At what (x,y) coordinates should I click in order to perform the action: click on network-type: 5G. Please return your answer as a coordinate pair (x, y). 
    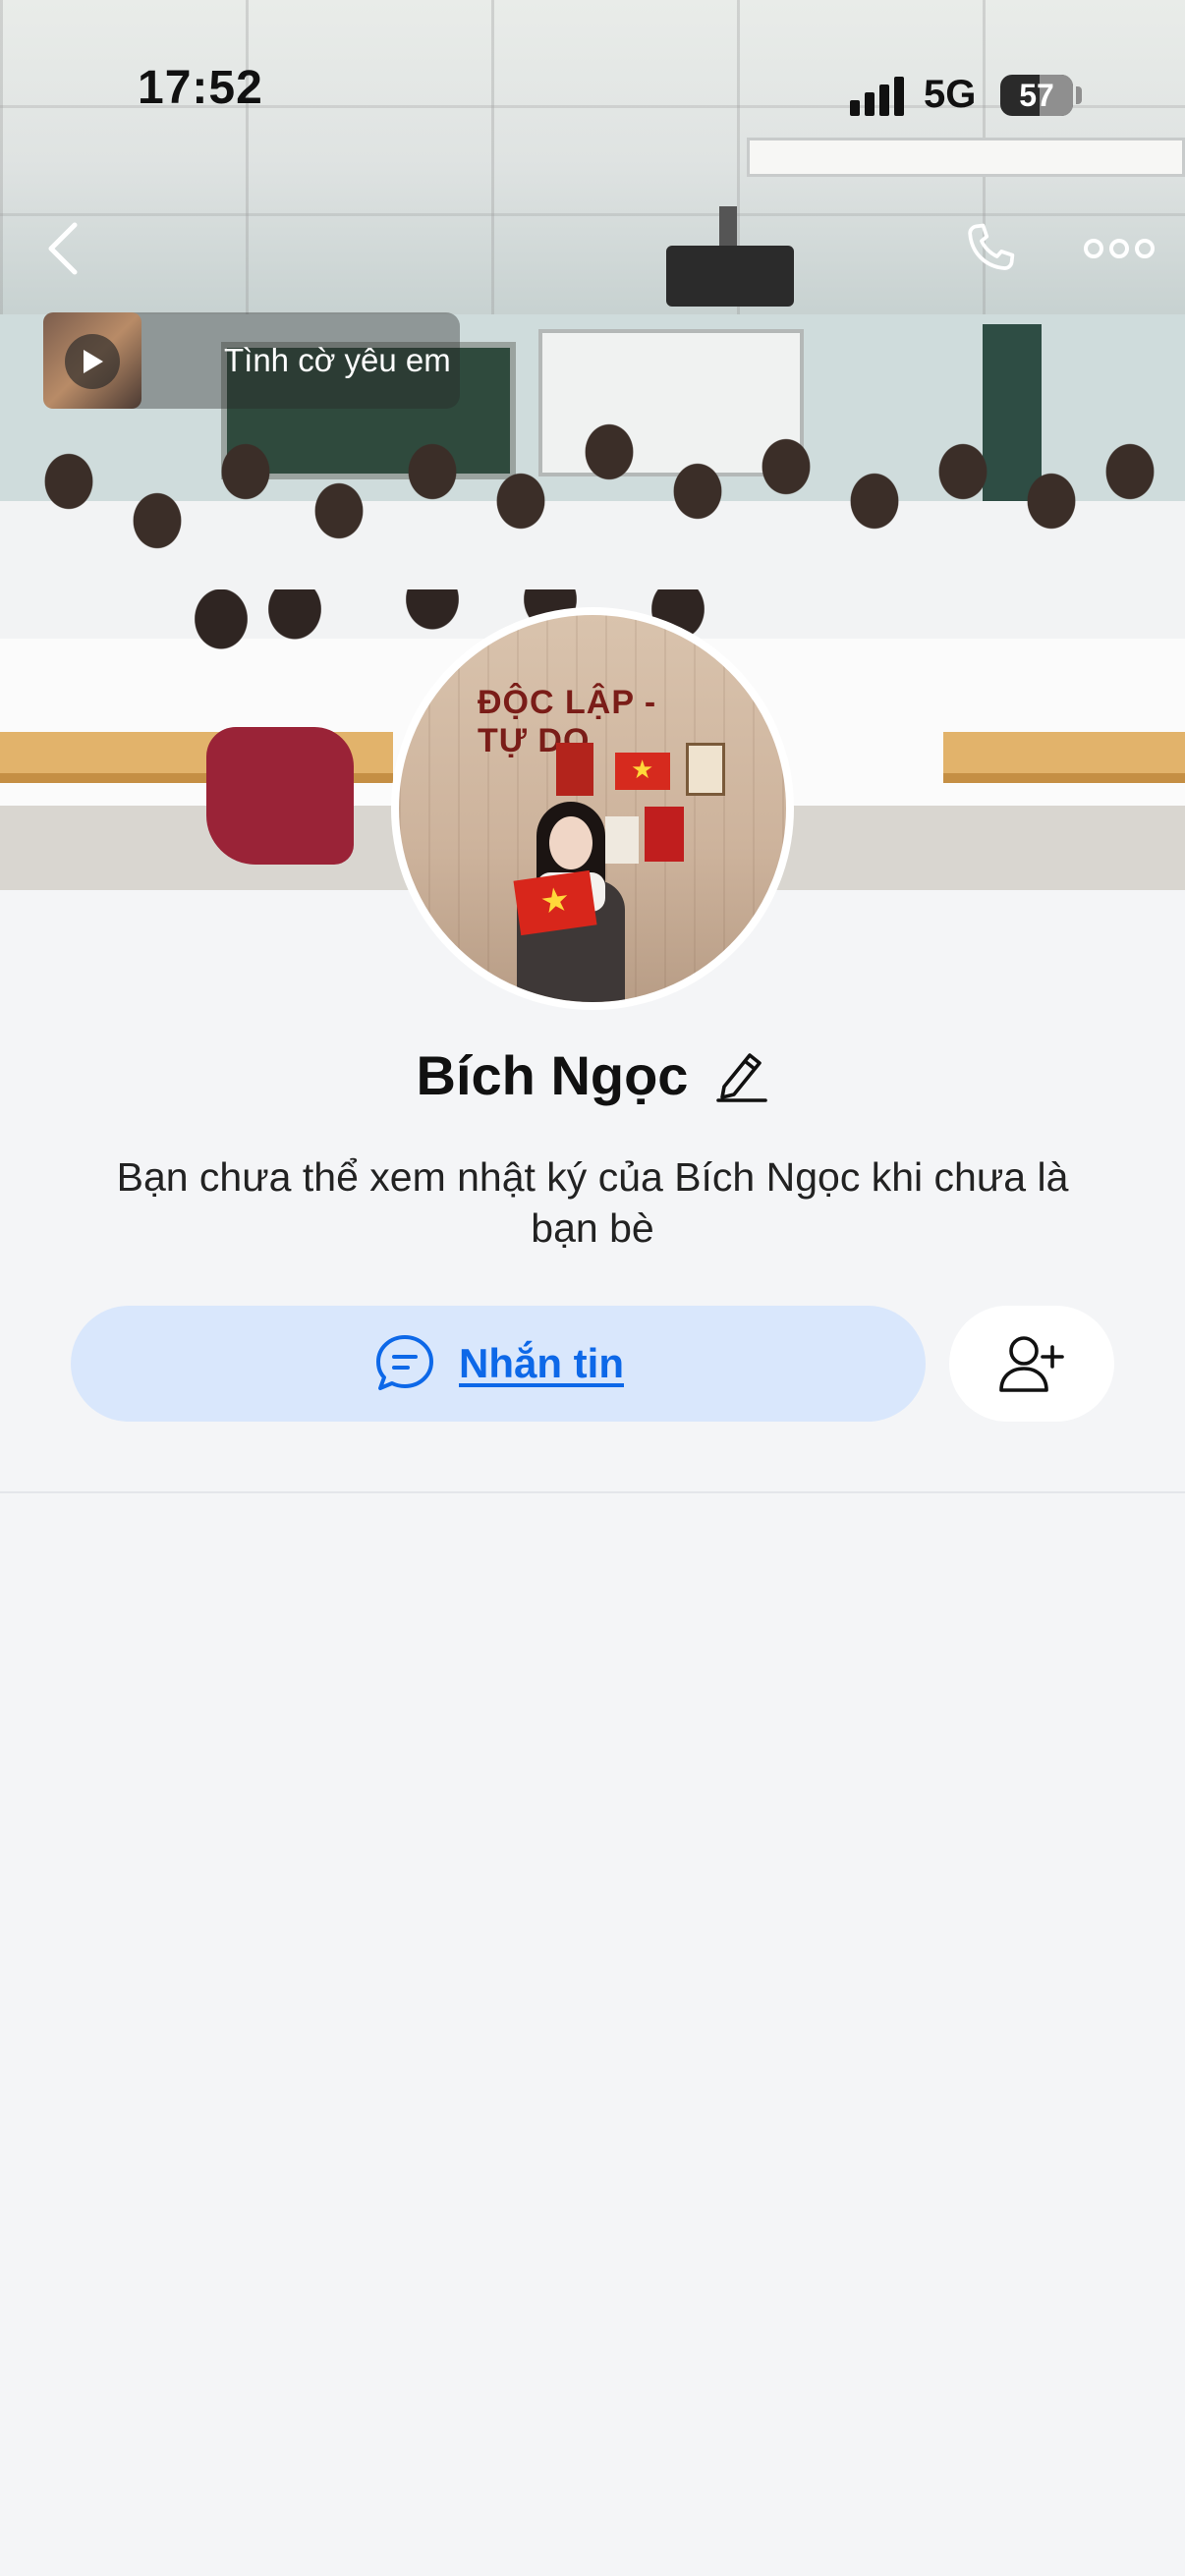
    Looking at the image, I should click on (951, 94).